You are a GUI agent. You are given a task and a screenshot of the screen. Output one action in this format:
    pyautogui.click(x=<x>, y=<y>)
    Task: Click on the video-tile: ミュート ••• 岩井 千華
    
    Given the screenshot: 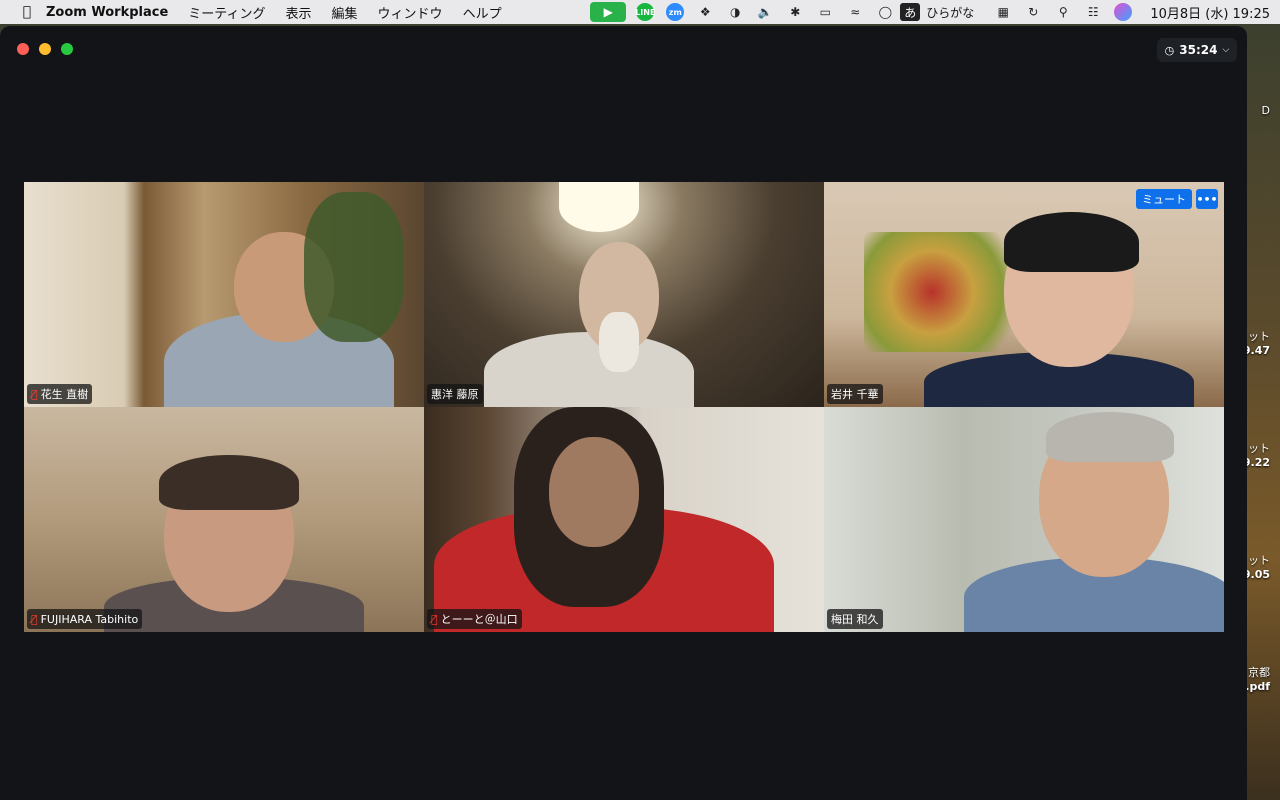 What is the action you would take?
    pyautogui.click(x=1024, y=294)
    